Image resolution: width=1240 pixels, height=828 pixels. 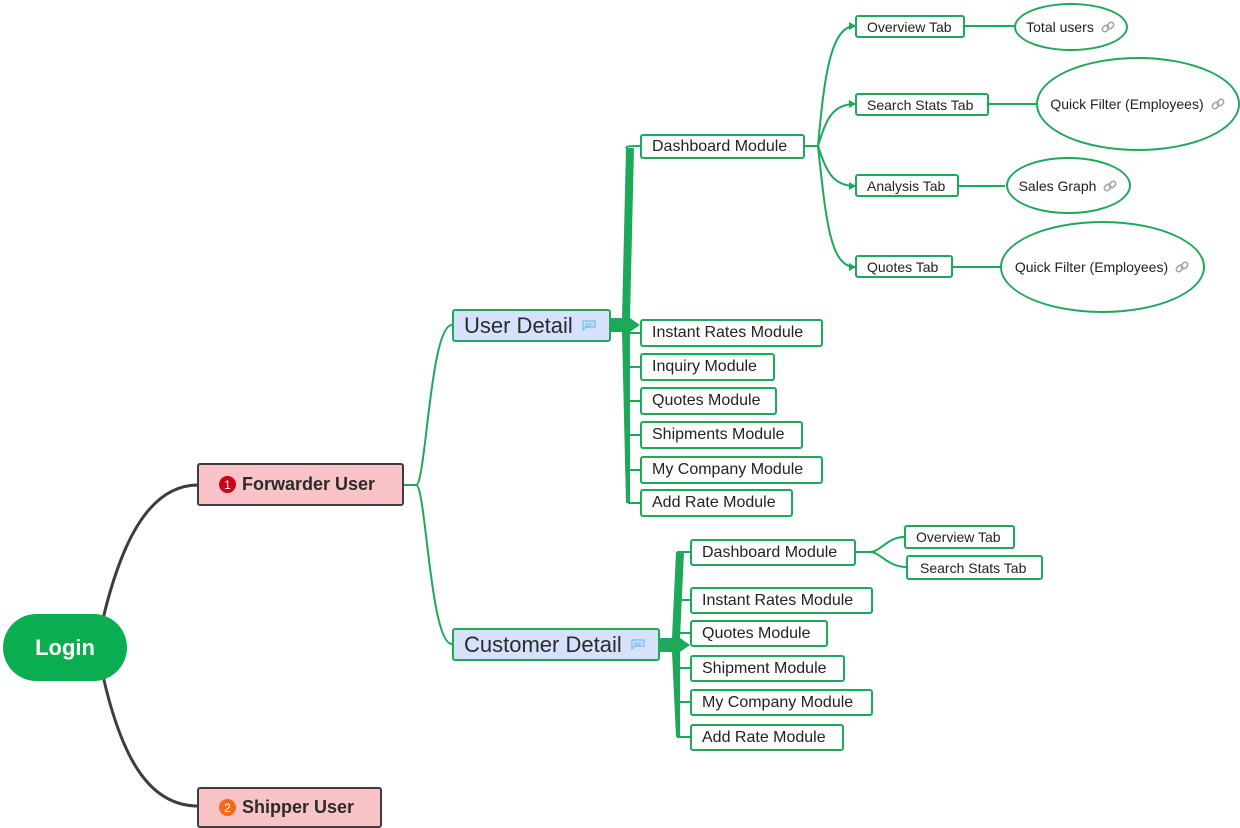 I want to click on root-label: Login, so click(x=65, y=647).